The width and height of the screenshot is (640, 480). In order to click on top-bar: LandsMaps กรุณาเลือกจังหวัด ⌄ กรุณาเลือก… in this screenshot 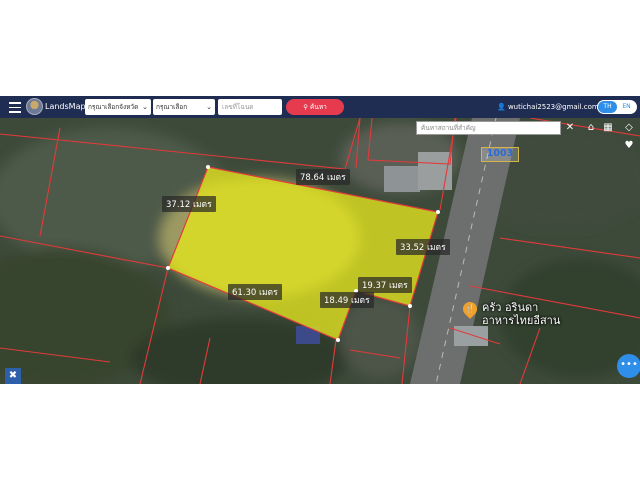, I will do `click(320, 111)`.